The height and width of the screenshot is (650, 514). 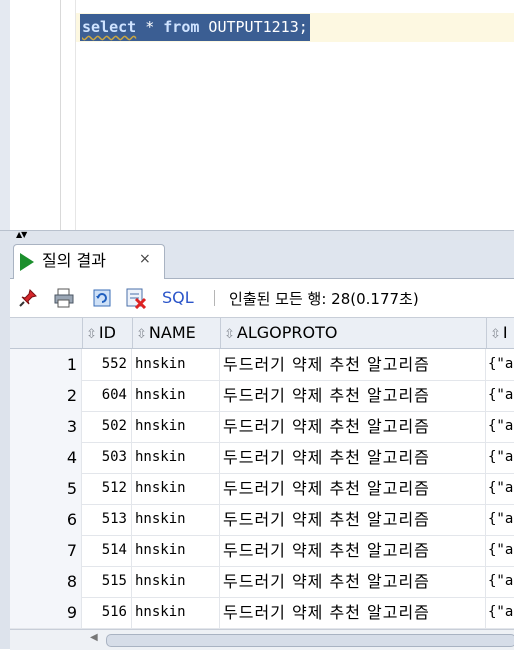 I want to click on results-toolbar: SQL 인출된 모든 행: 28(0.177초), so click(x=262, y=298).